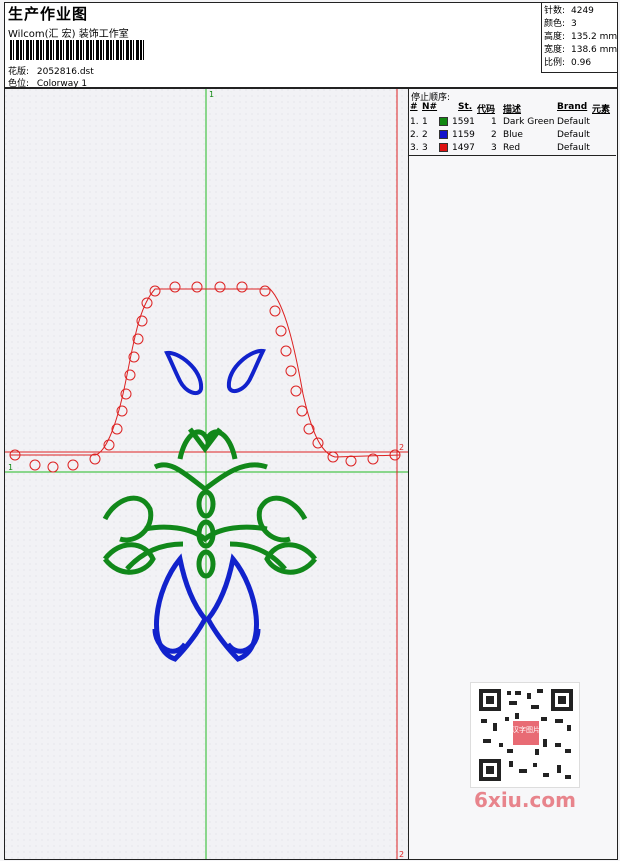 The width and height of the screenshot is (620, 863). What do you see at coordinates (572, 107) in the screenshot?
I see `col-brand: Brand` at bounding box center [572, 107].